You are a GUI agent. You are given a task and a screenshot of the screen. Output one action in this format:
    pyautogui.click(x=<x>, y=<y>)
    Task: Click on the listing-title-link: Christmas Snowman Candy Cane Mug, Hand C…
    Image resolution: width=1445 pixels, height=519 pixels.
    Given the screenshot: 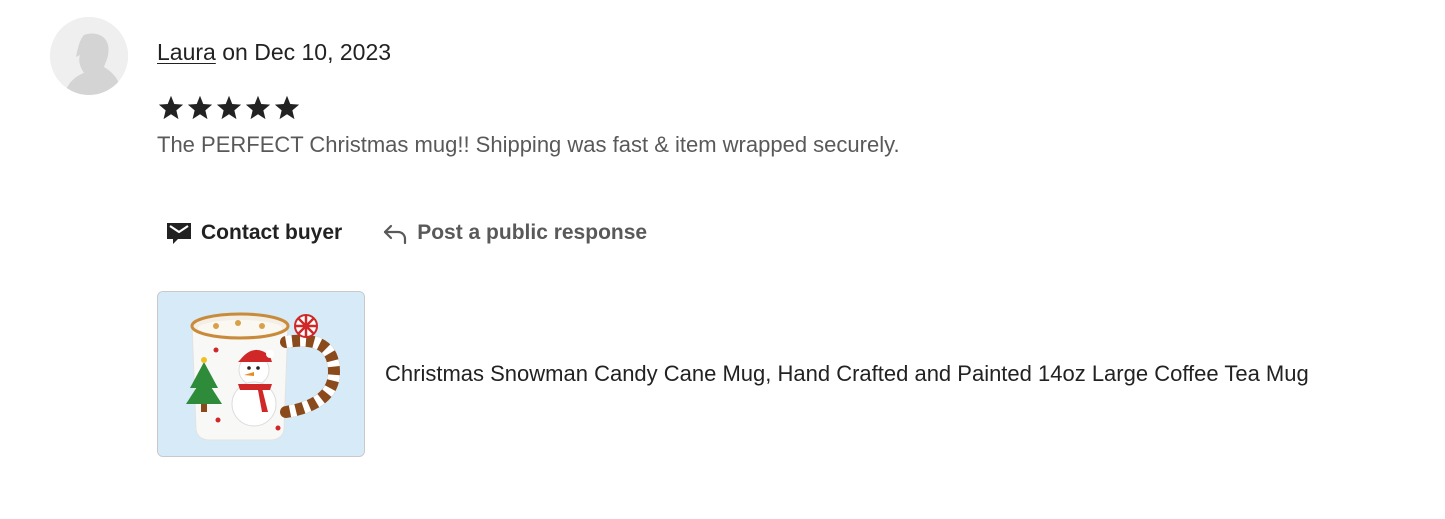 What is the action you would take?
    pyautogui.click(x=847, y=374)
    